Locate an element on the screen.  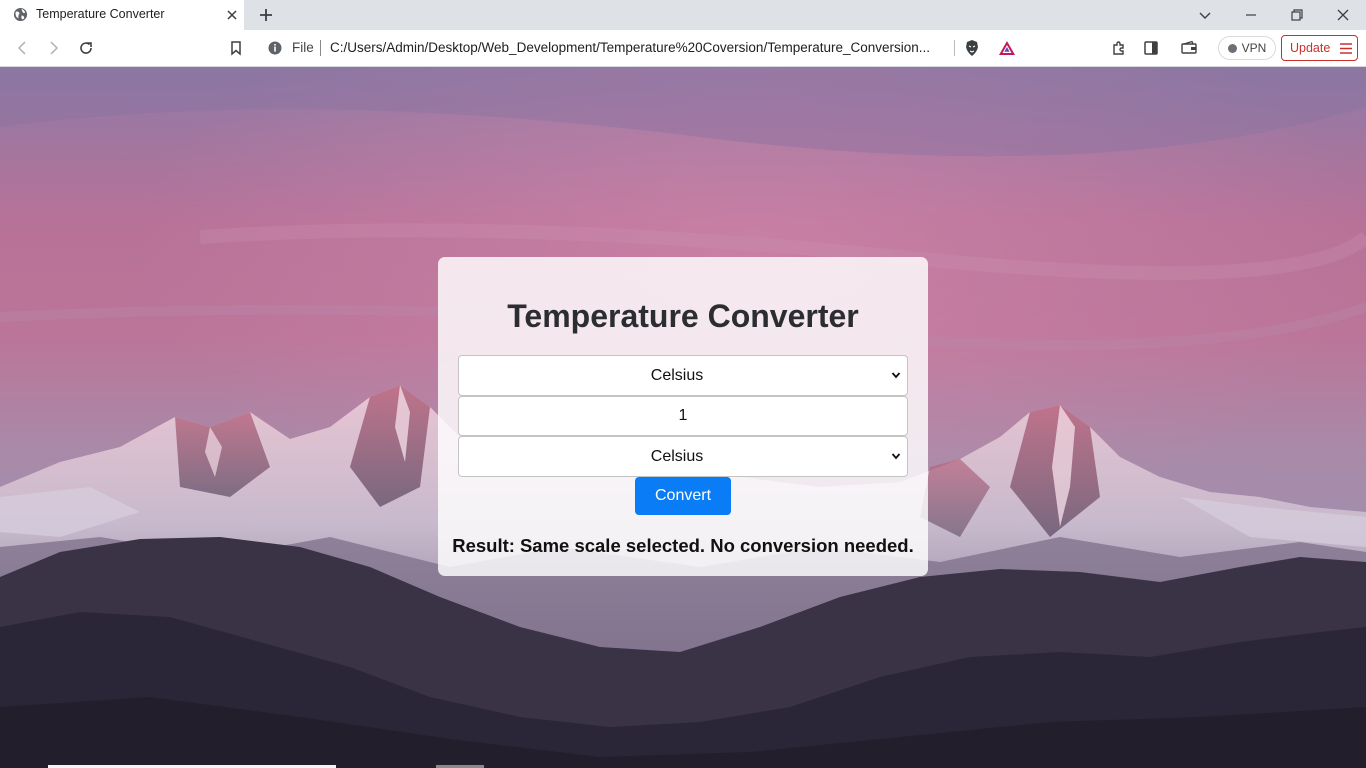
close-tab-icon is located at coordinates (232, 15).